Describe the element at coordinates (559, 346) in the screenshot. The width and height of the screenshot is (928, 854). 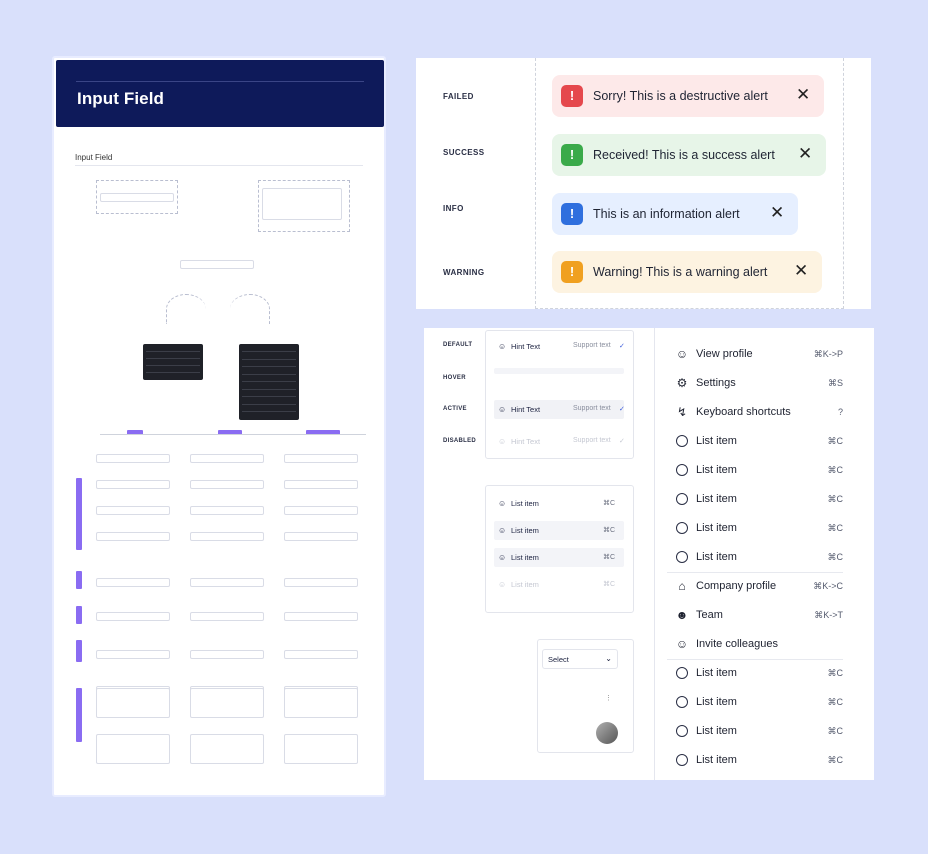
I see `hint-row-default: ☺ Hint Text Support text ✓` at that location.